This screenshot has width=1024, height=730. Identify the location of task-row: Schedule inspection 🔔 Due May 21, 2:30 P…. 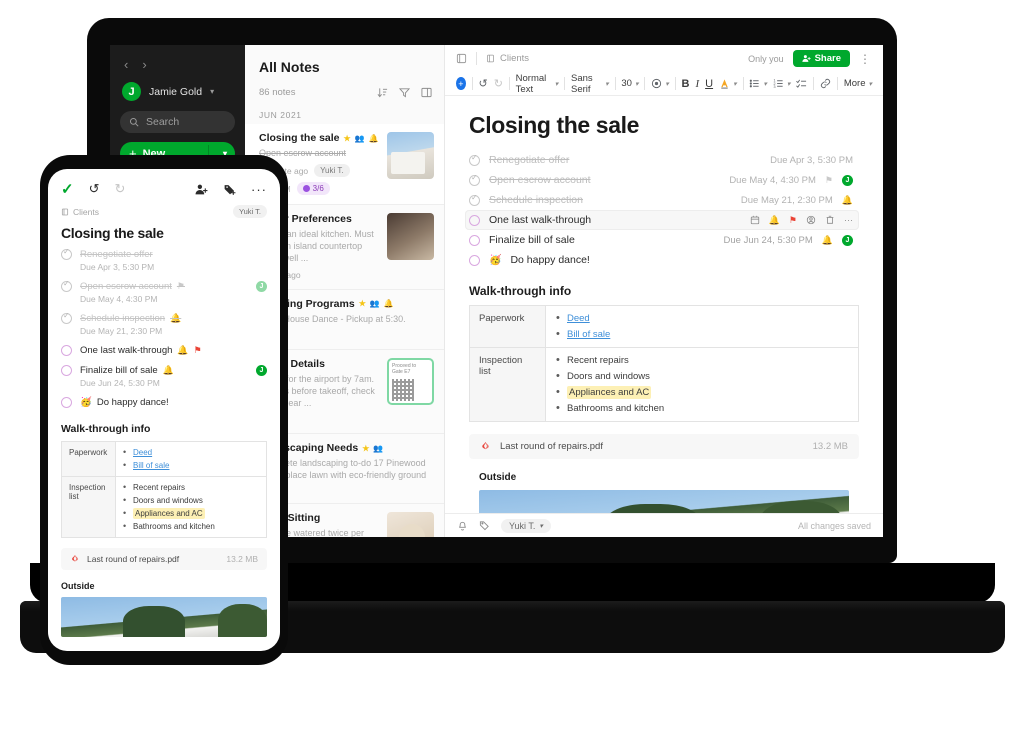
(164, 323).